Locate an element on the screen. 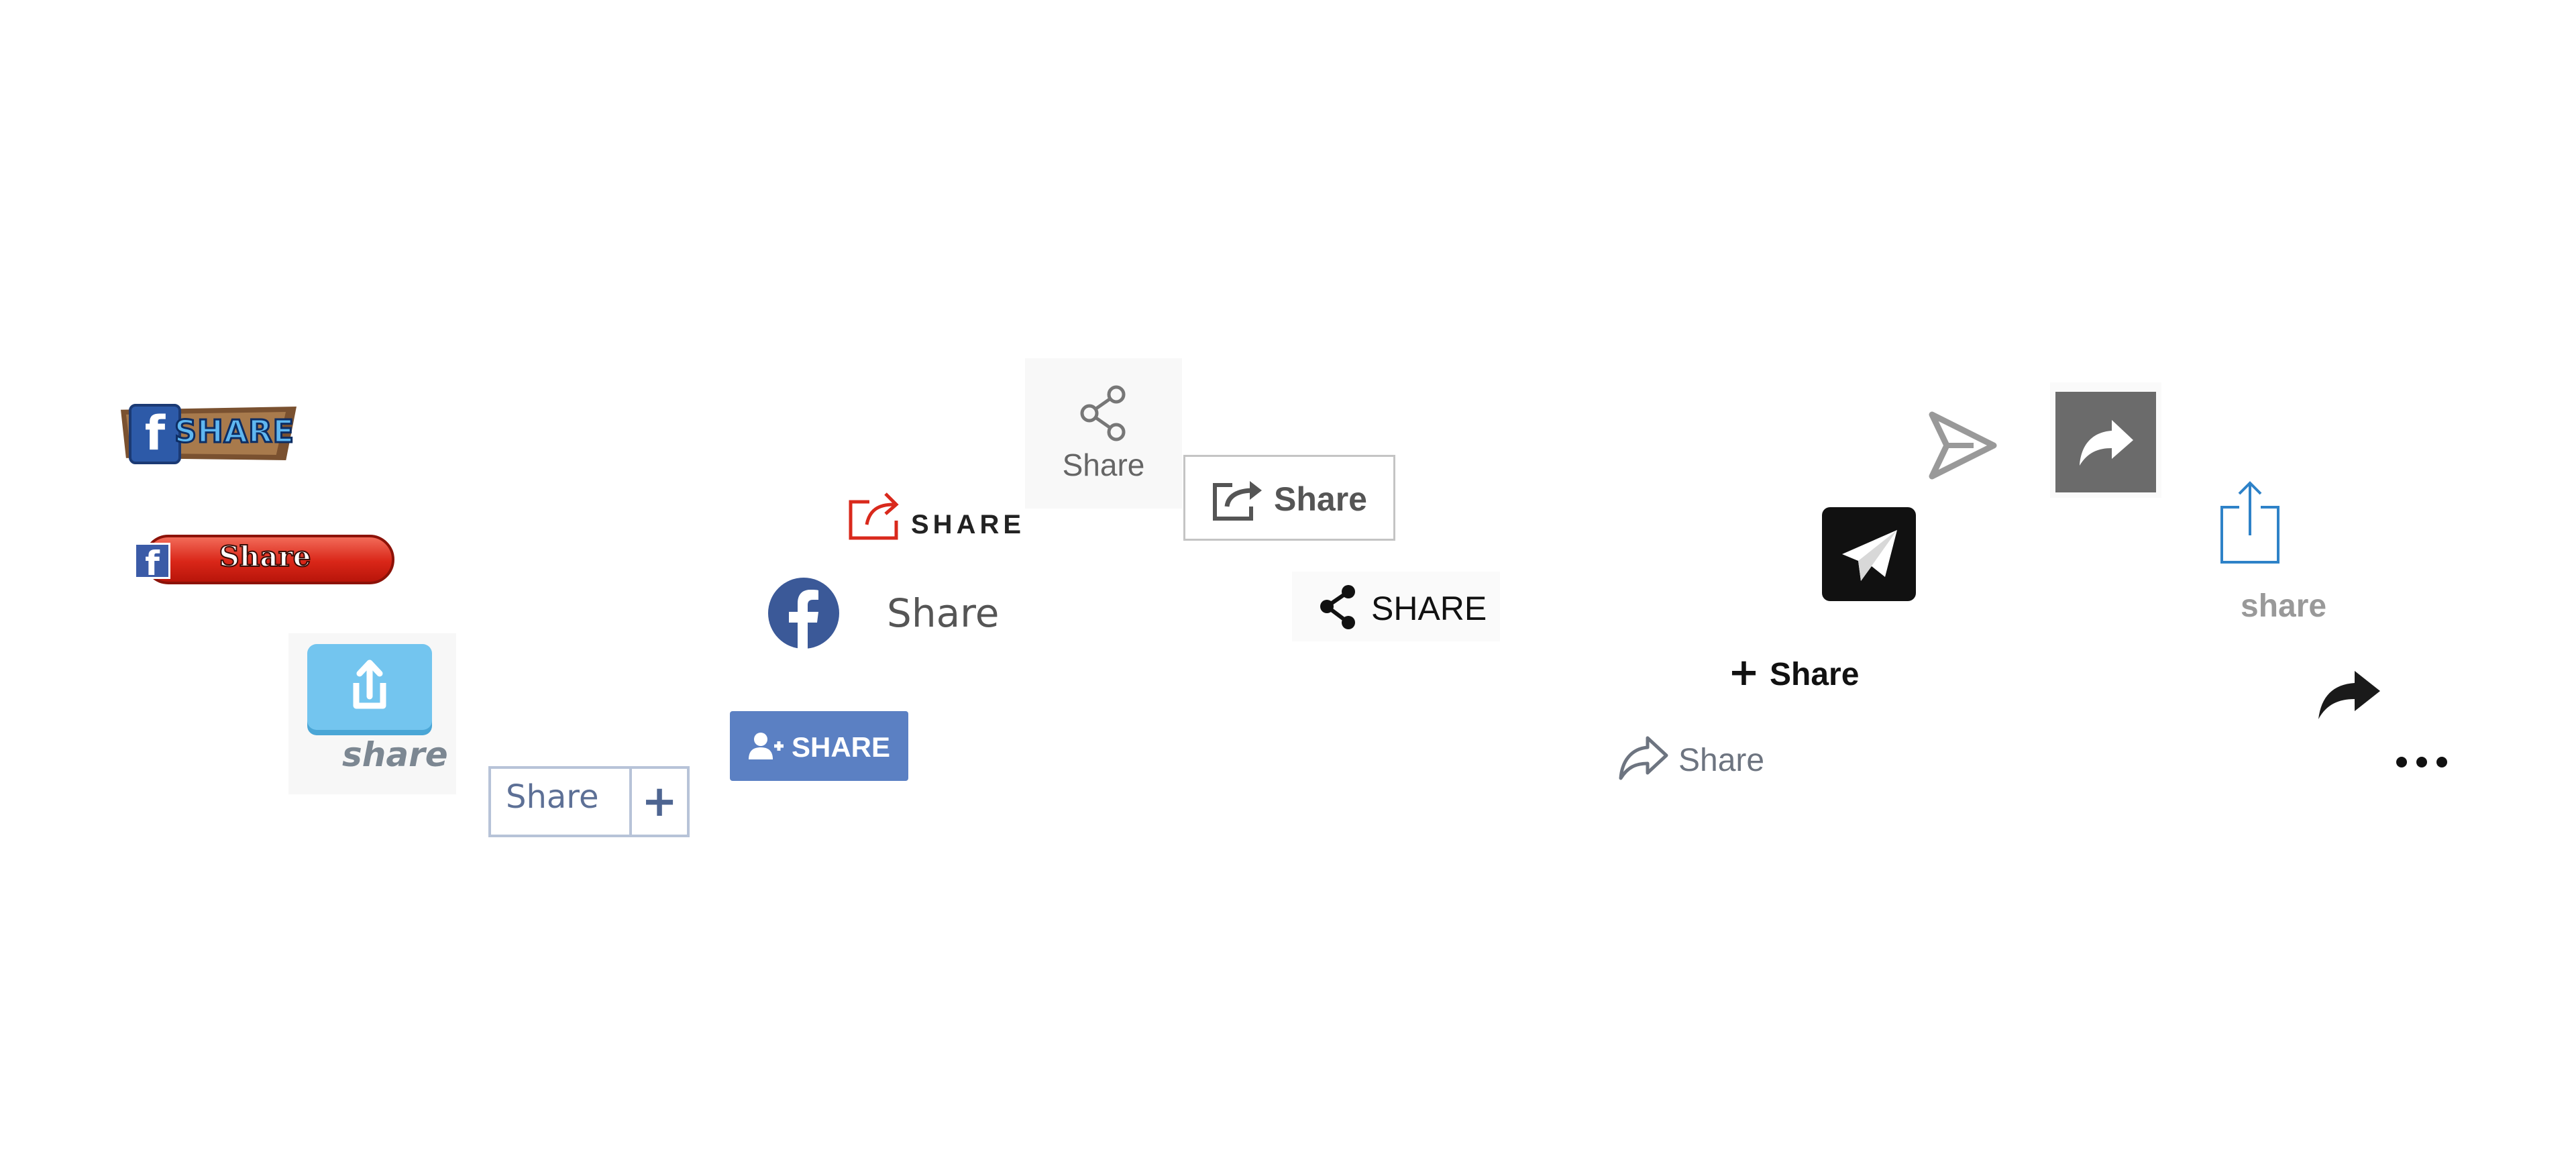  nodes-share-caps-button: SHARE is located at coordinates (1396, 606).